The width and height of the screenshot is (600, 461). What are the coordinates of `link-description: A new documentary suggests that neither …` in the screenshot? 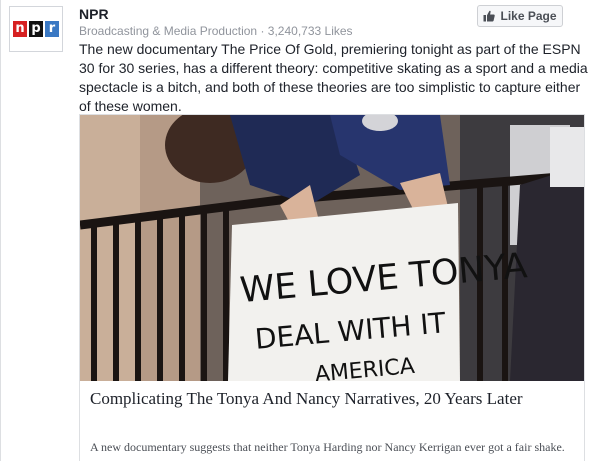 It's located at (327, 447).